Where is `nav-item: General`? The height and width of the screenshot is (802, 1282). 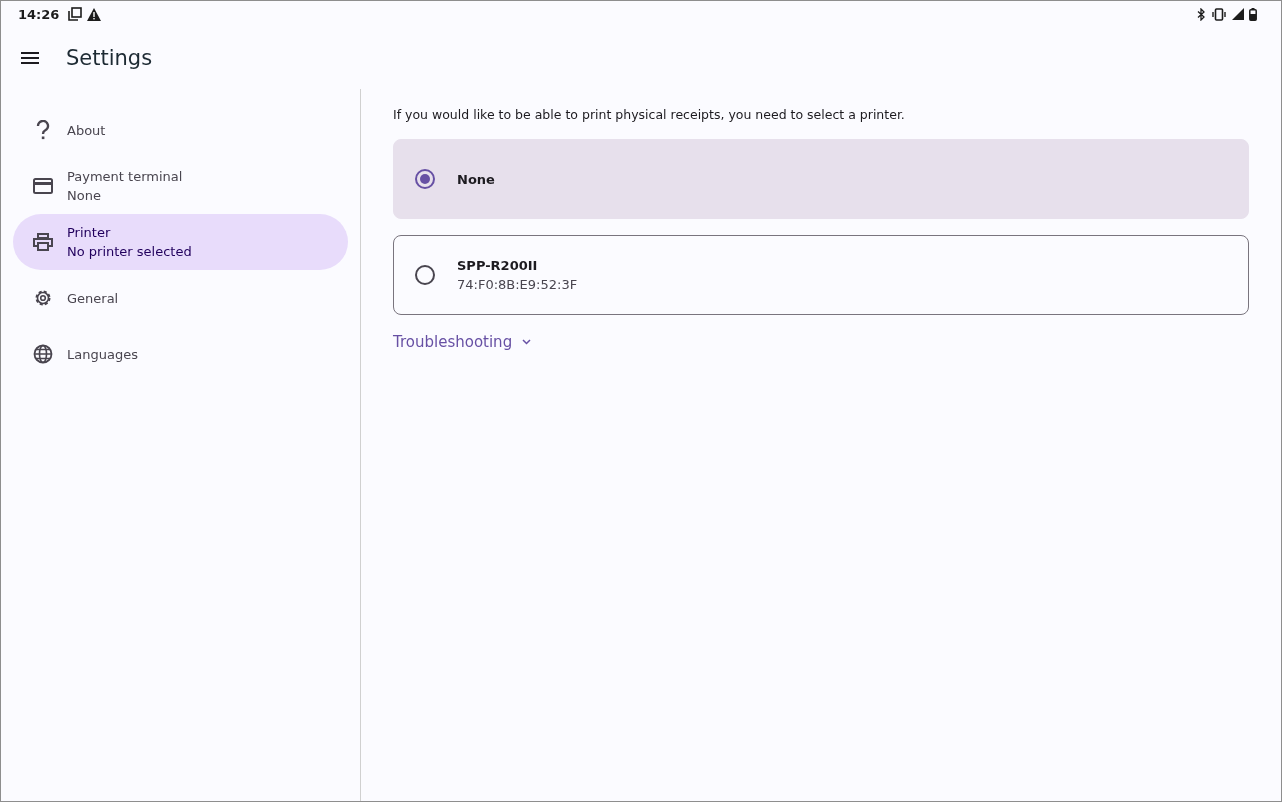
nav-item: General is located at coordinates (180, 298).